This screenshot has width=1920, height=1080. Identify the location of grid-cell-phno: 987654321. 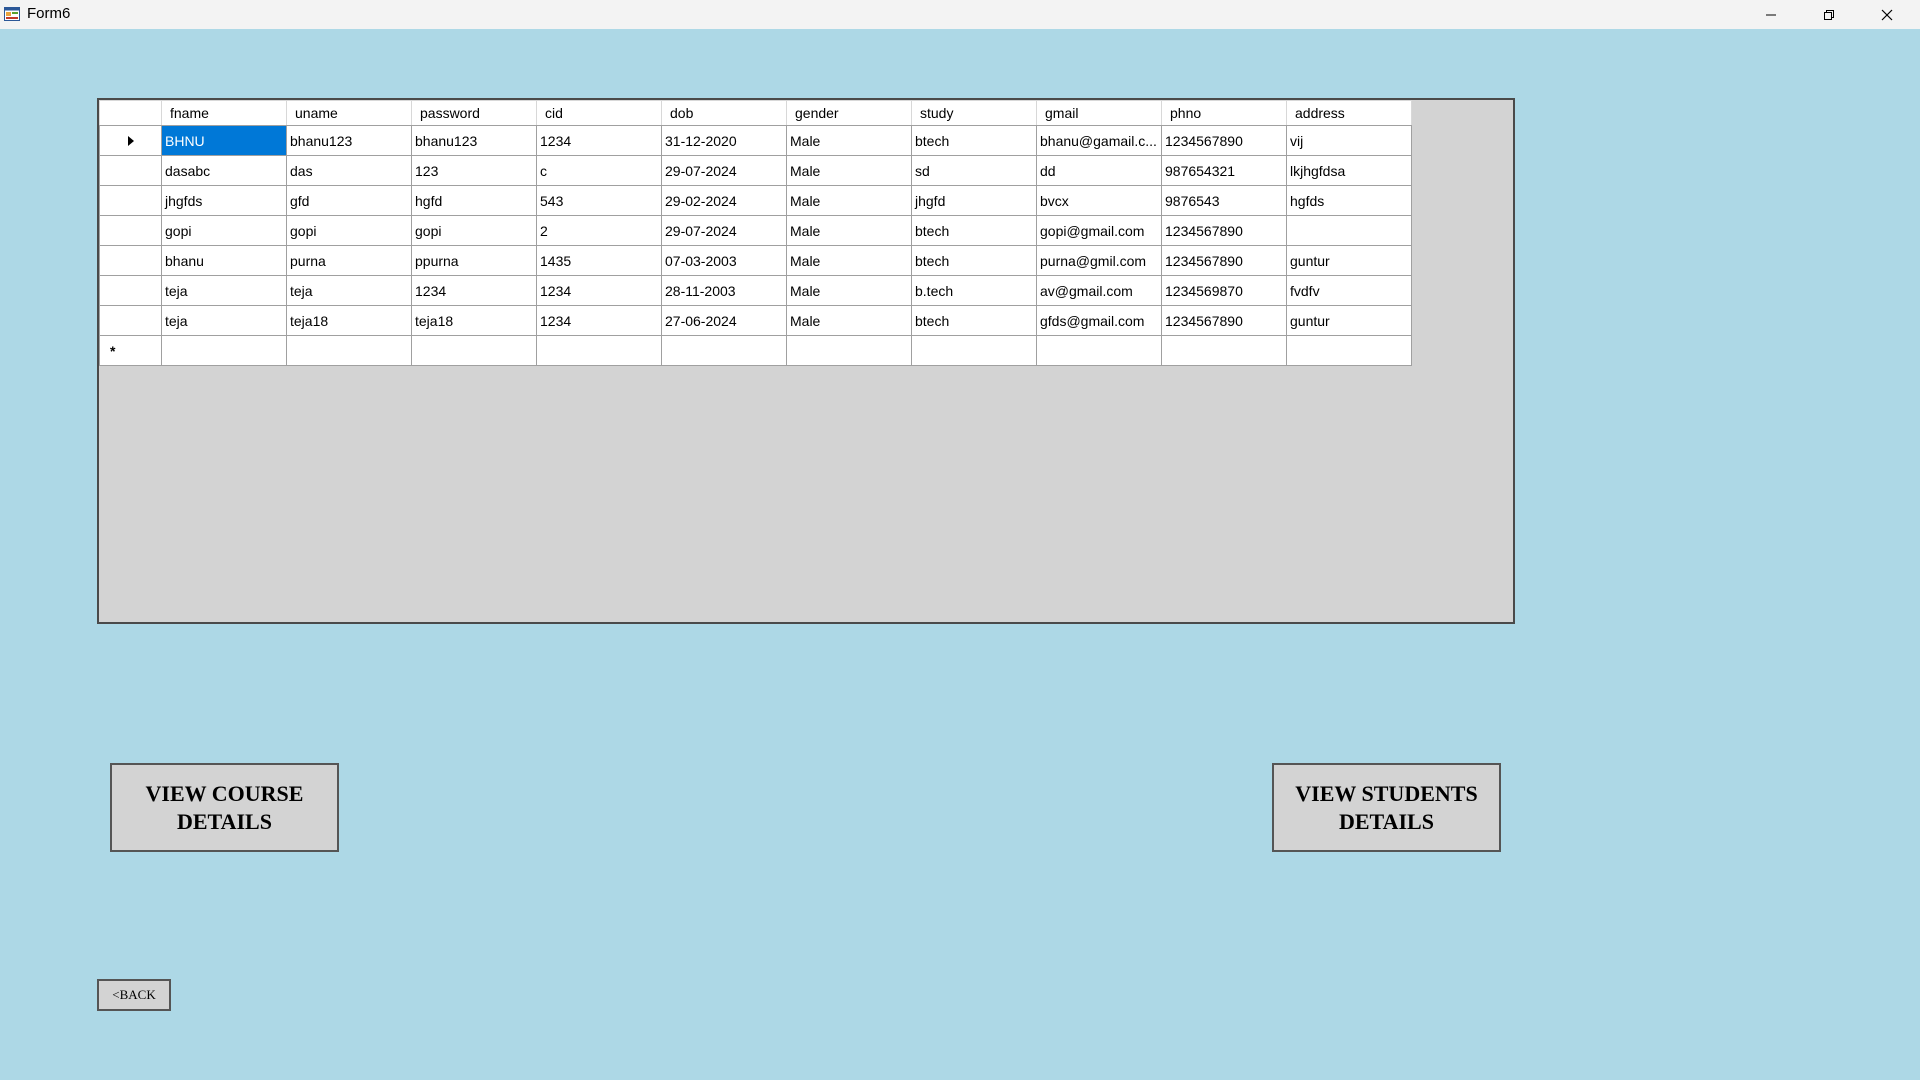
(1224, 170).